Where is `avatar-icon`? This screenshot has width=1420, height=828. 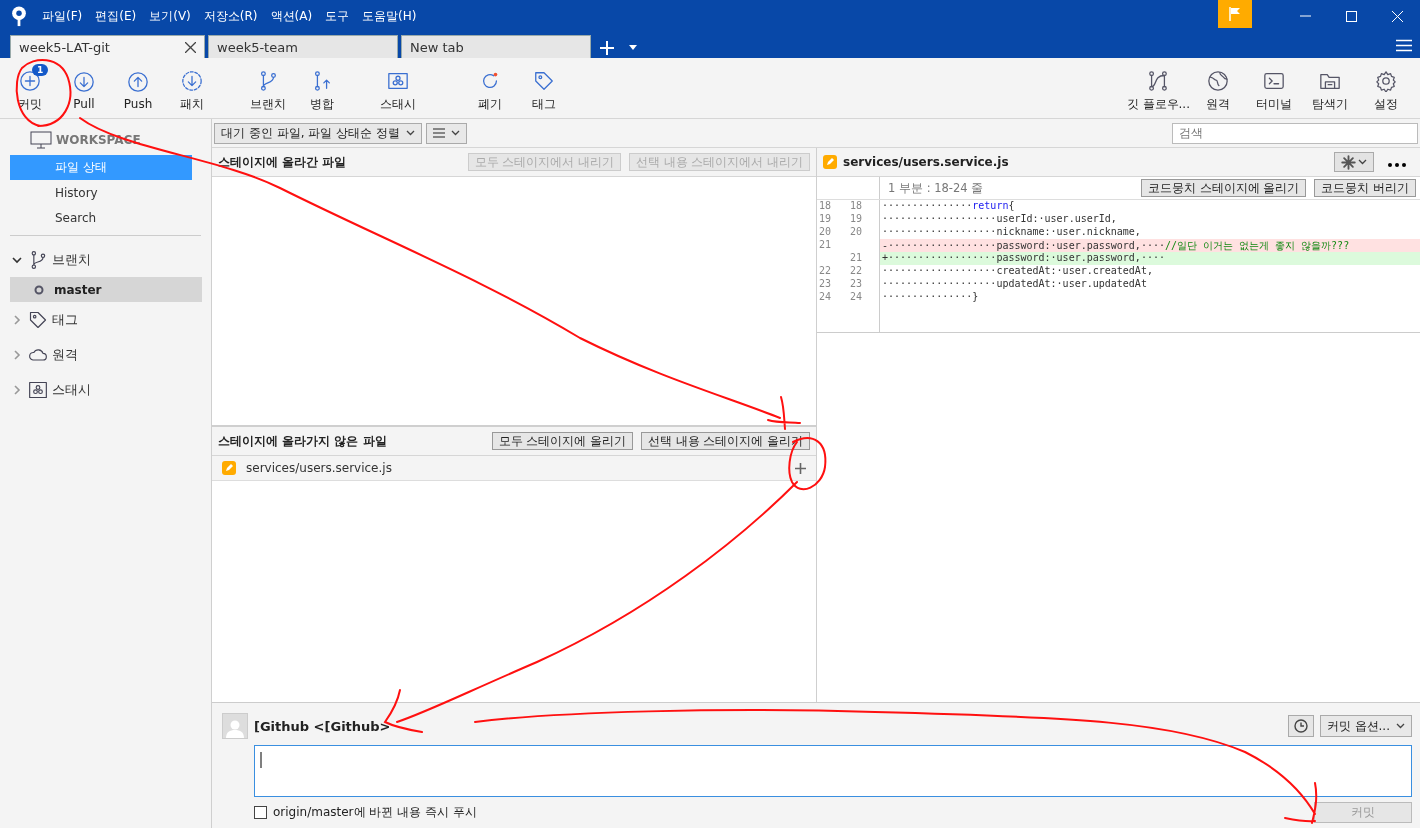
avatar-icon is located at coordinates (235, 726).